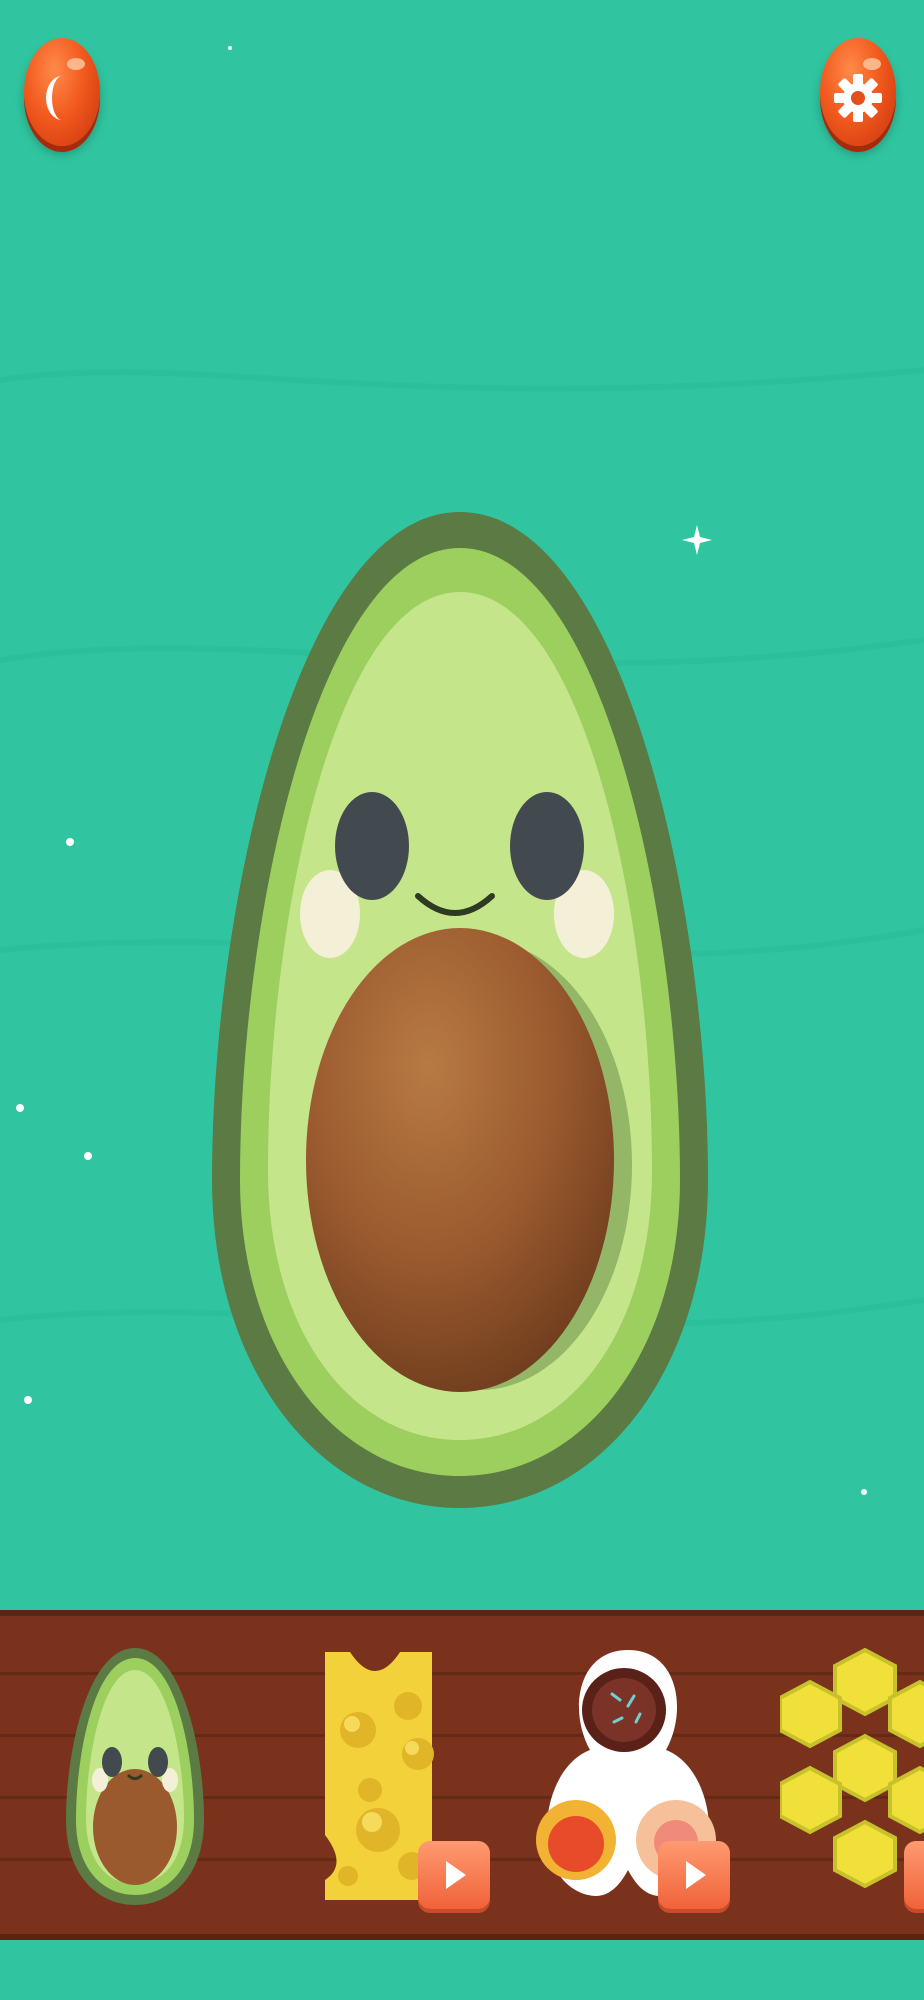  Describe the element at coordinates (372, 846) in the screenshot. I see `left-eye` at that location.